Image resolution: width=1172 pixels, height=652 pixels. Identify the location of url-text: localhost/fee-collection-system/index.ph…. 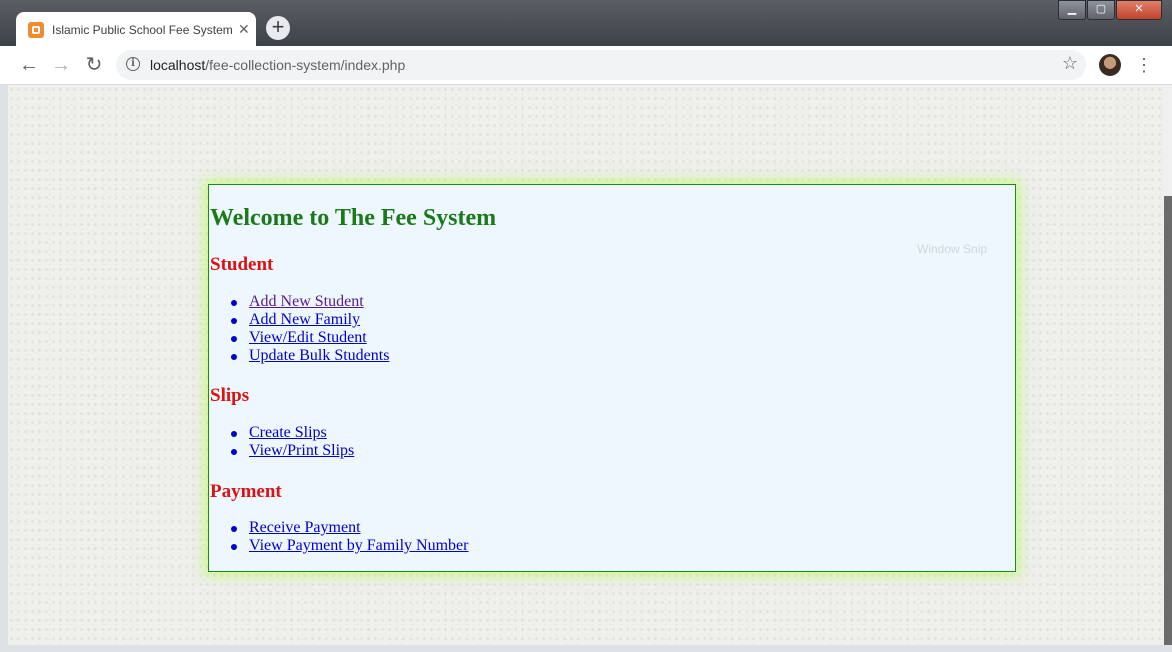
(277, 65).